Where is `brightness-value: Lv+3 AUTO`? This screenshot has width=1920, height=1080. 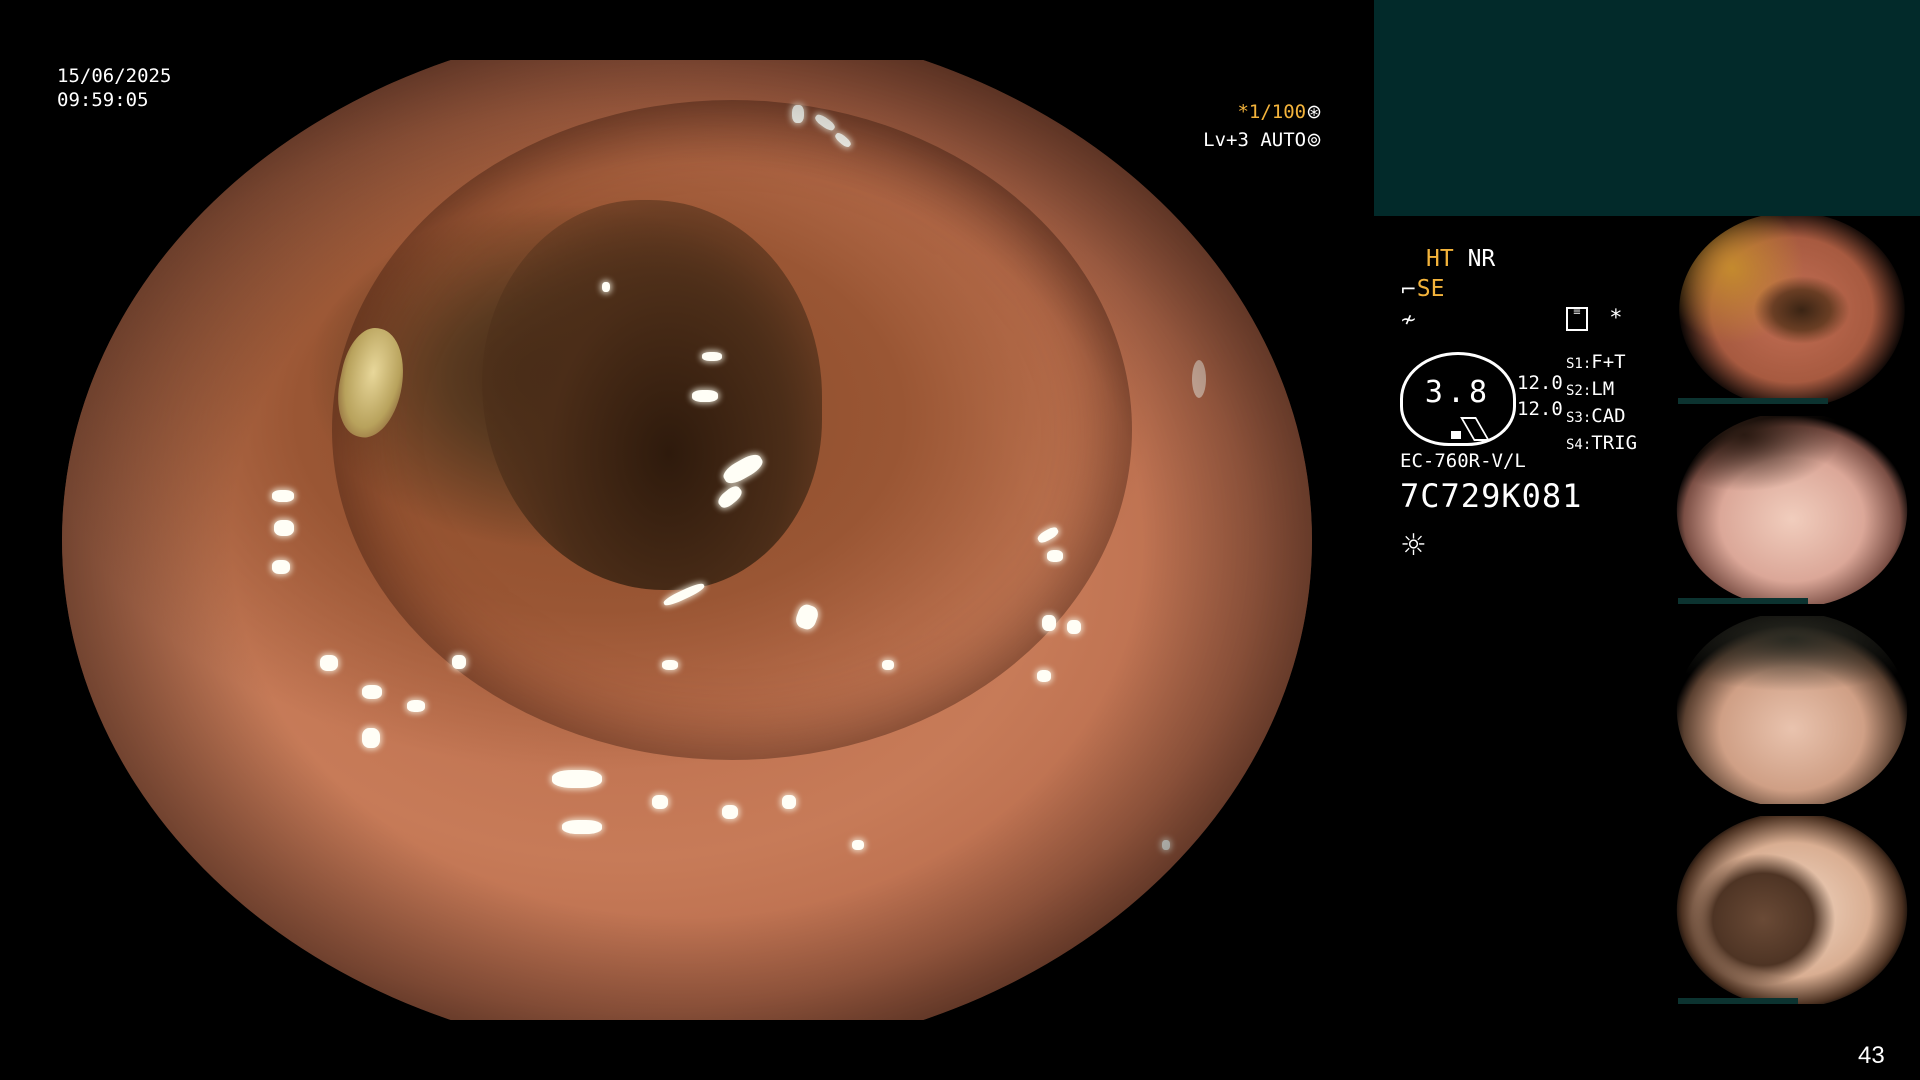 brightness-value: Lv+3 AUTO is located at coordinates (1255, 140).